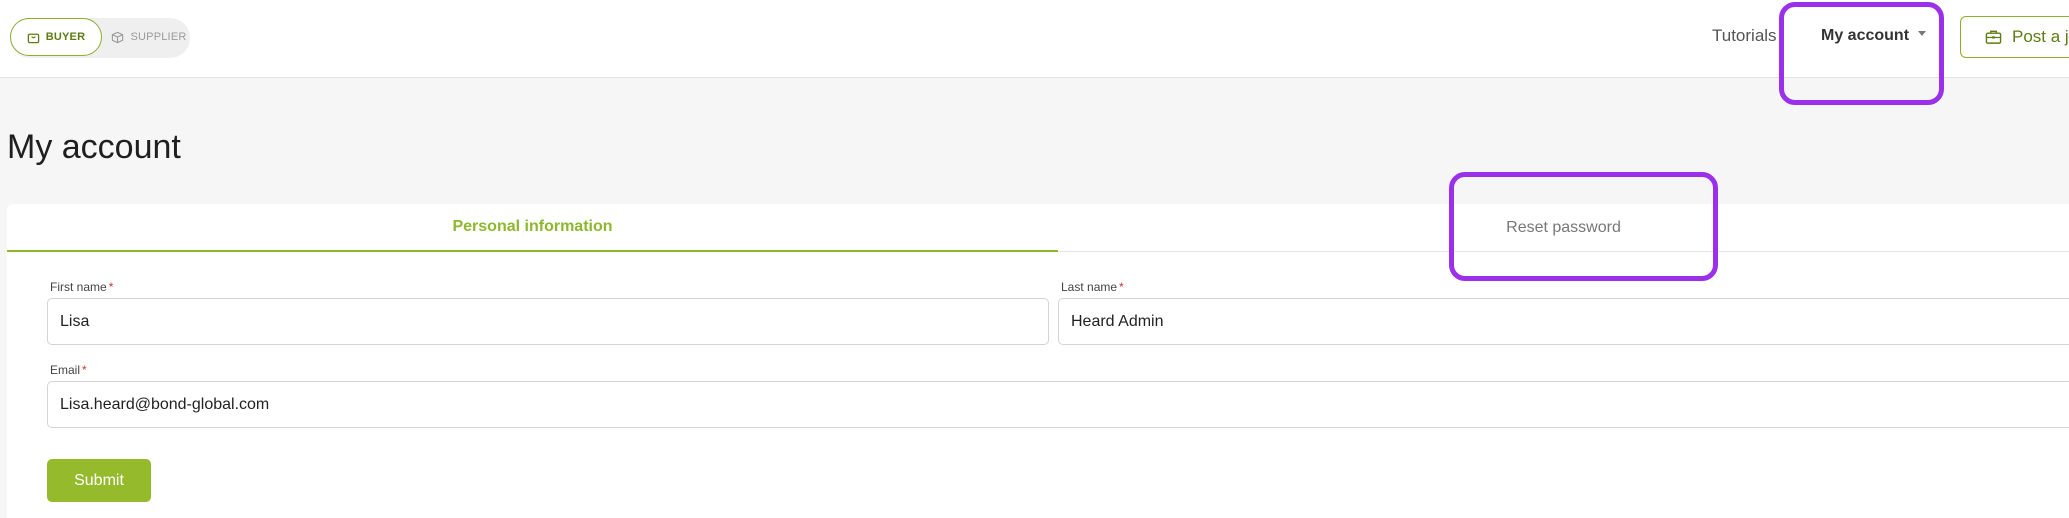 This screenshot has height=518, width=2069. I want to click on role-toggle: BUYER SUPPLIER, so click(100, 38).